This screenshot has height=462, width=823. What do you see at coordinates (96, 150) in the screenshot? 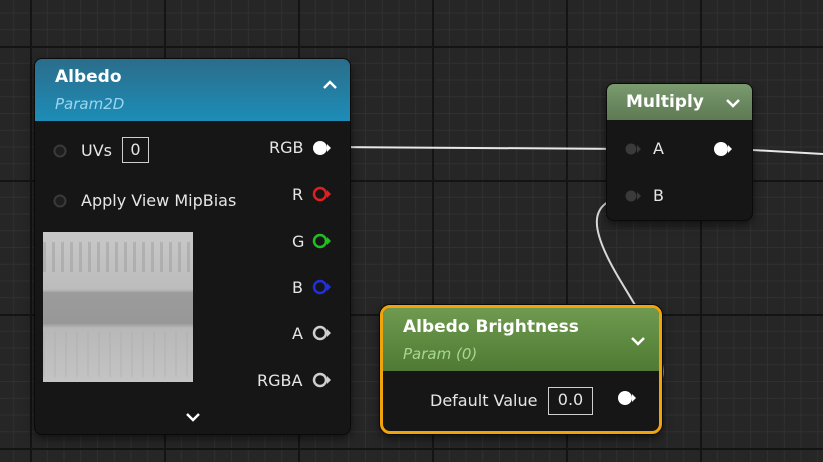
I see `uvs-label: UVs` at bounding box center [96, 150].